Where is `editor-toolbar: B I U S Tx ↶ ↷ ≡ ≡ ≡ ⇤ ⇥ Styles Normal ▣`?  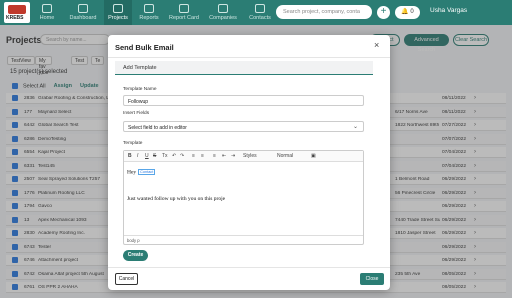
editor-toolbar: B I U S Tx ↶ ↷ ≡ ≡ ≡ ⇤ ⇥ Styles Normal ▣ is located at coordinates (243, 156).